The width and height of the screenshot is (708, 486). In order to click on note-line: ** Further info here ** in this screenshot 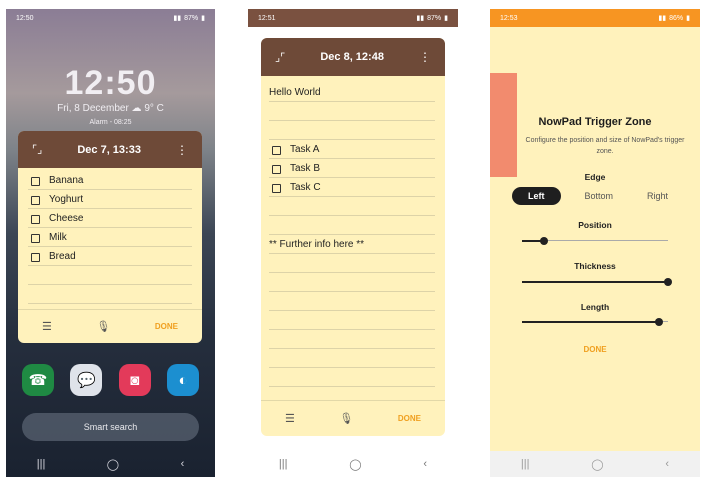, I will do `click(352, 244)`.